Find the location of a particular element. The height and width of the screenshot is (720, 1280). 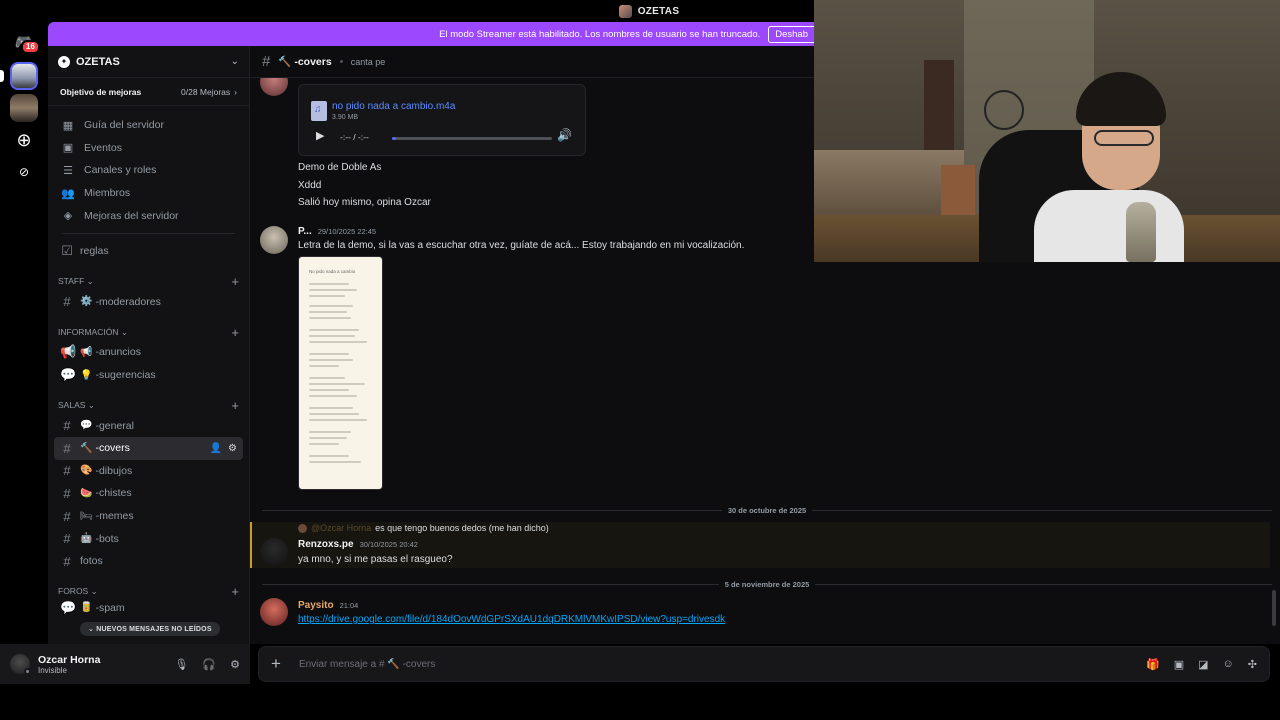

user-status: Invisible is located at coordinates (52, 670).